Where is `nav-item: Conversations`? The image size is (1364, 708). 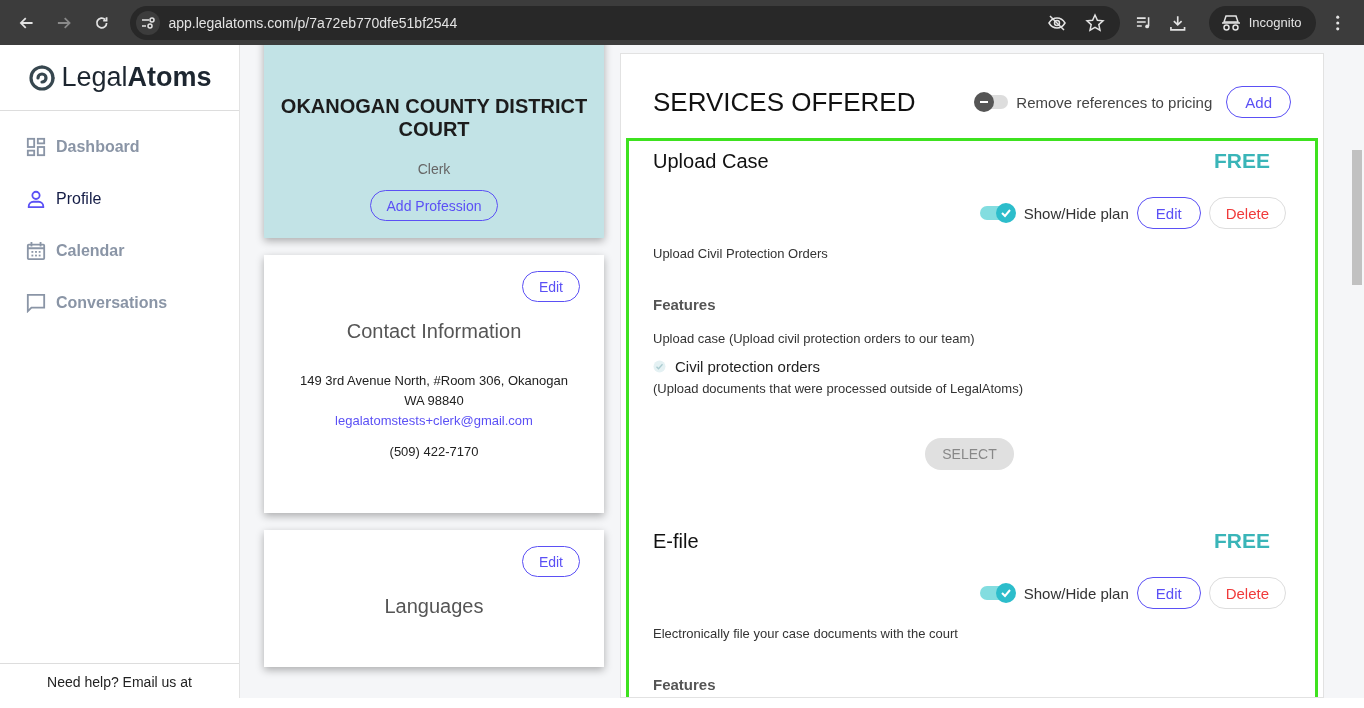
nav-item: Conversations is located at coordinates (119, 303).